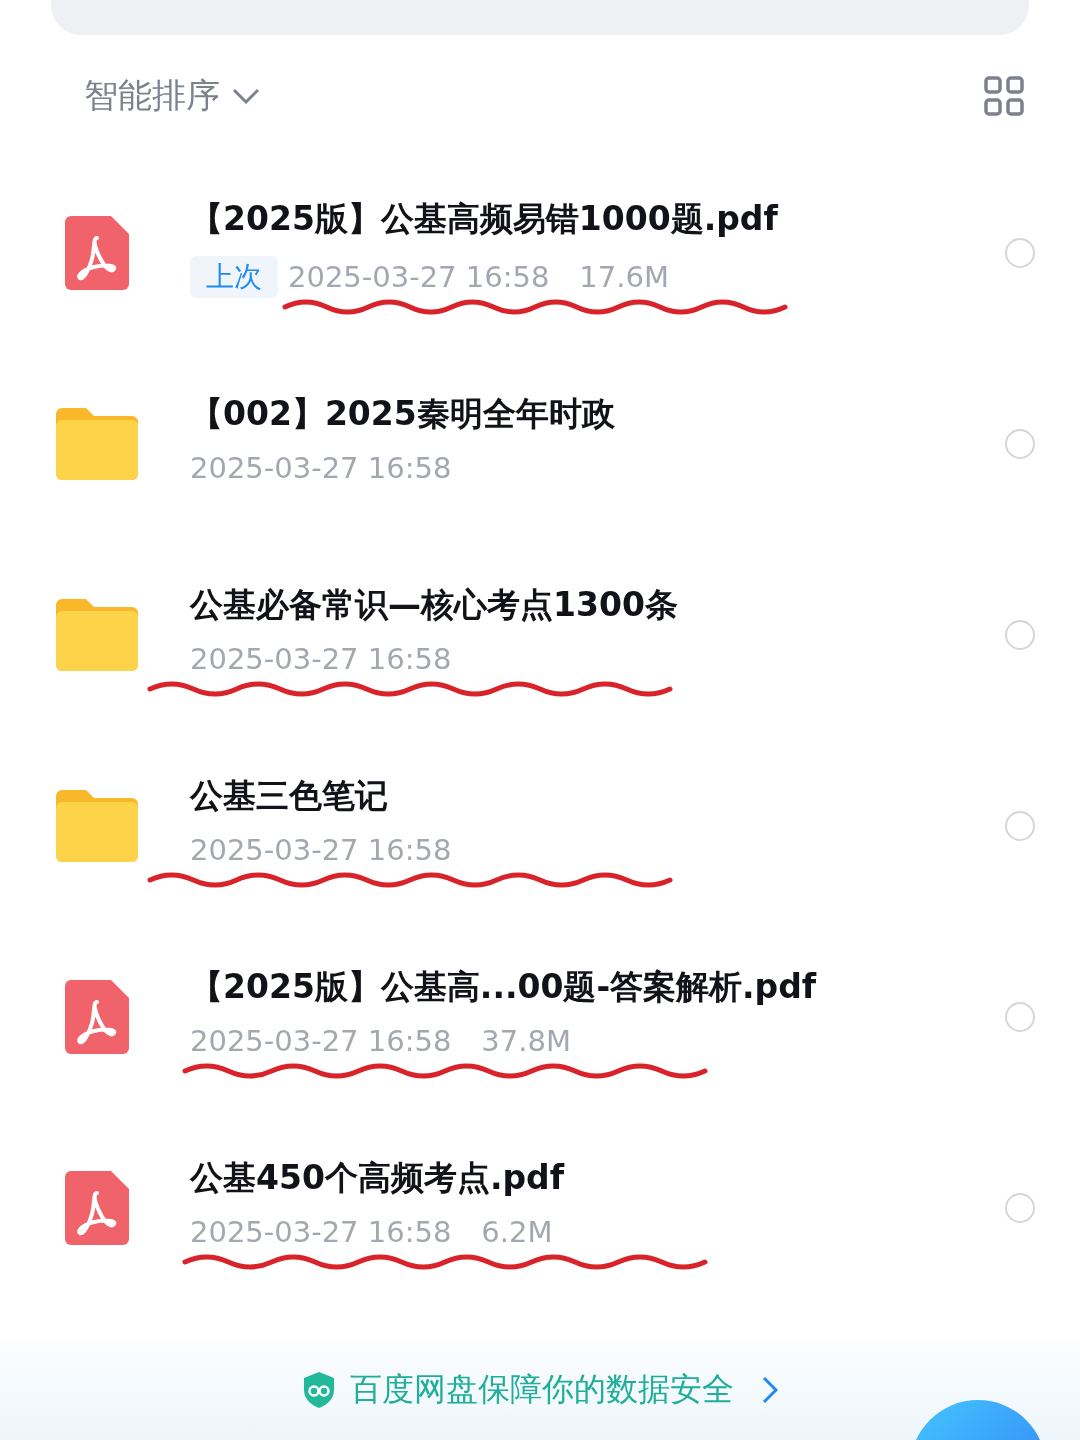 The image size is (1080, 1440). Describe the element at coordinates (403, 414) in the screenshot. I see `file-name: 【002】2025秦明全年时政` at that location.